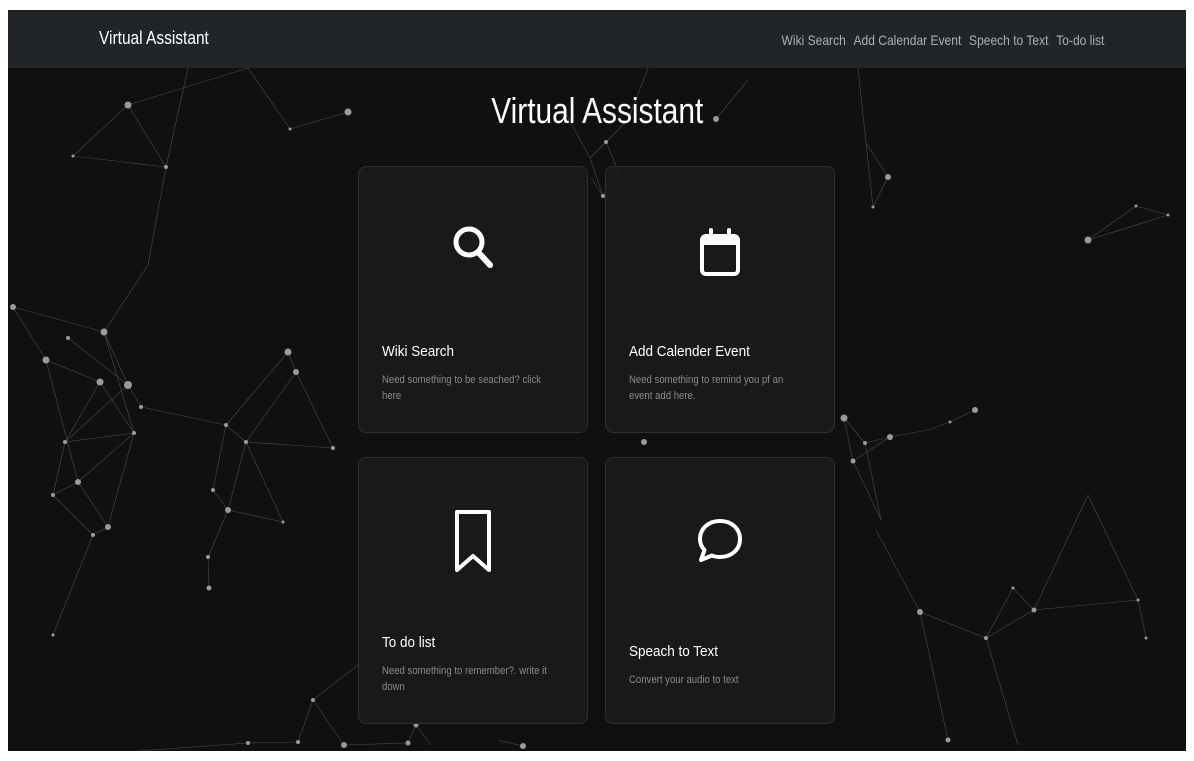 Image resolution: width=1194 pixels, height=761 pixels. I want to click on chat-bubble-icon, so click(720, 540).